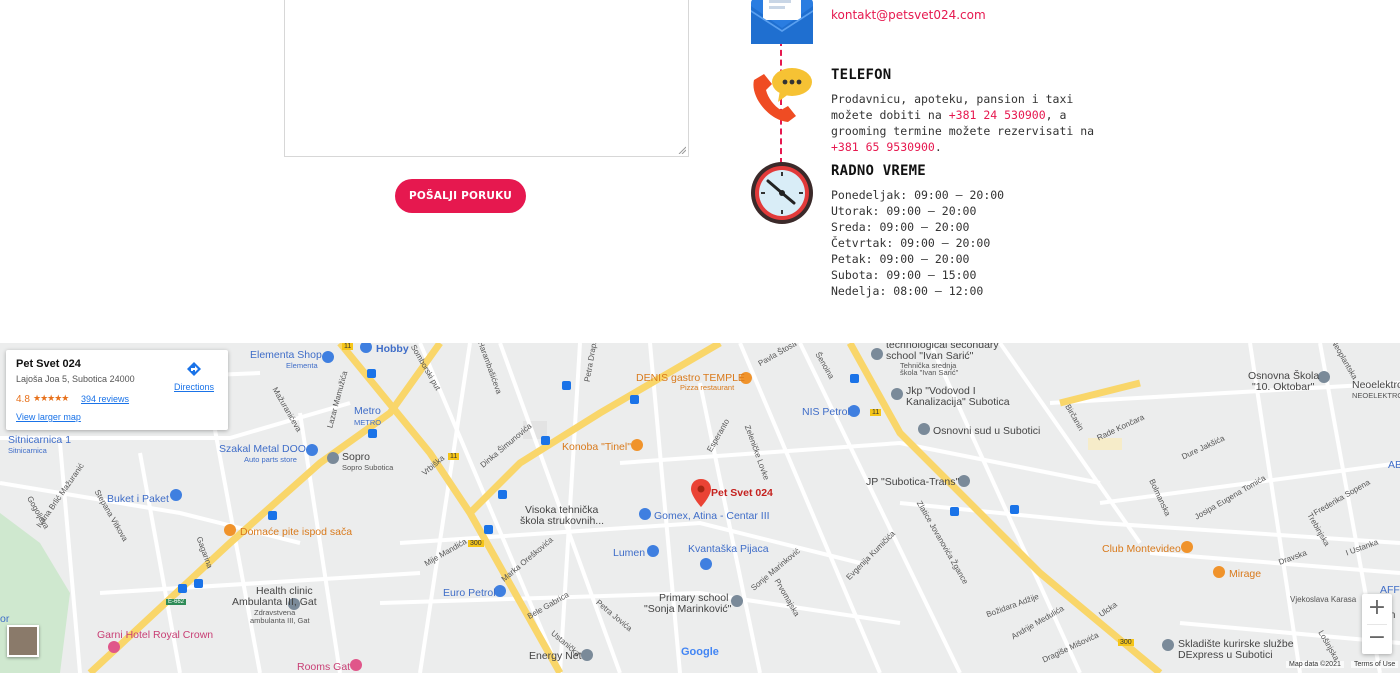 This screenshot has width=1400, height=700. I want to click on place-rating: 4.8, so click(23, 399).